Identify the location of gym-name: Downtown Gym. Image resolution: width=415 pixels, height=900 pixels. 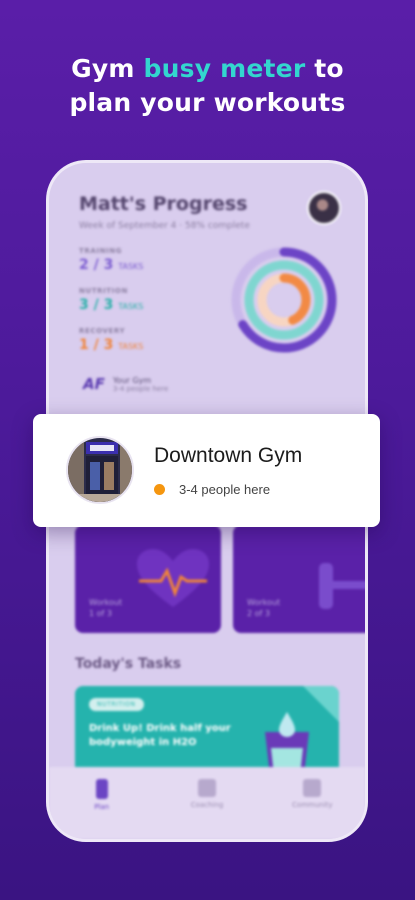
(228, 455).